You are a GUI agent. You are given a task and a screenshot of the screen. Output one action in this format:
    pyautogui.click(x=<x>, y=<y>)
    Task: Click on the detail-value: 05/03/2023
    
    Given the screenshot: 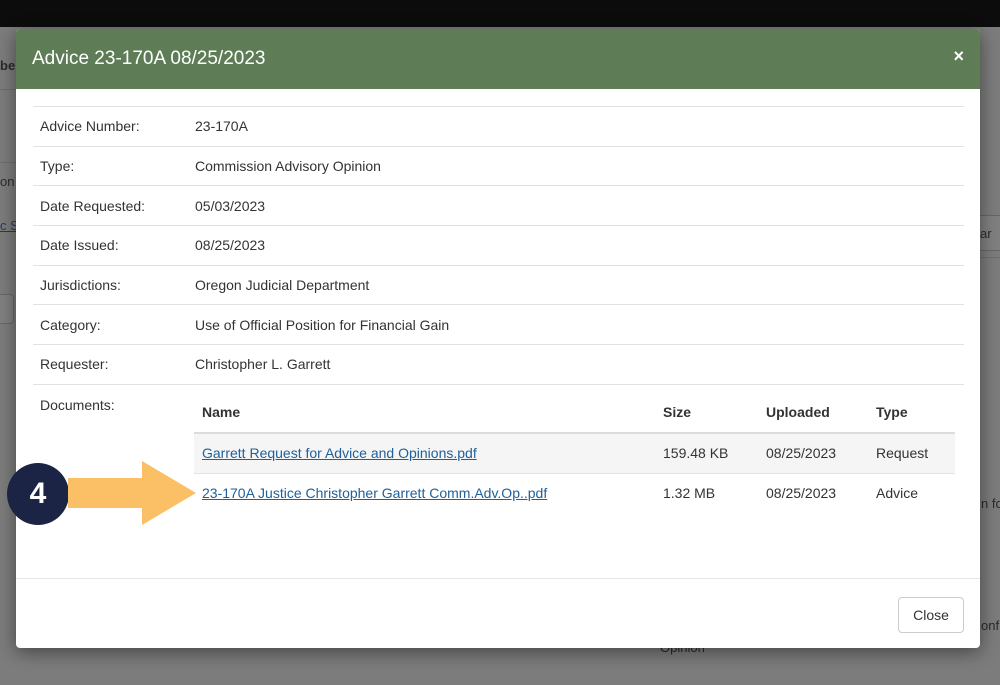 What is the action you would take?
    pyautogui.click(x=575, y=205)
    